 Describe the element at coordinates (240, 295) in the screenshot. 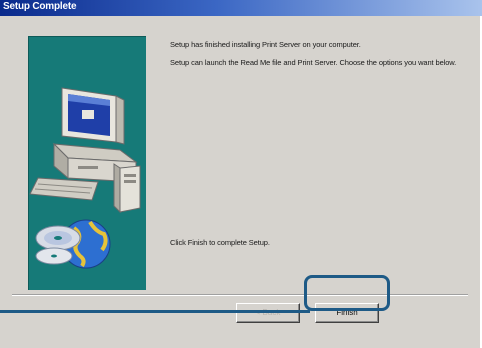

I see `button-separator` at that location.